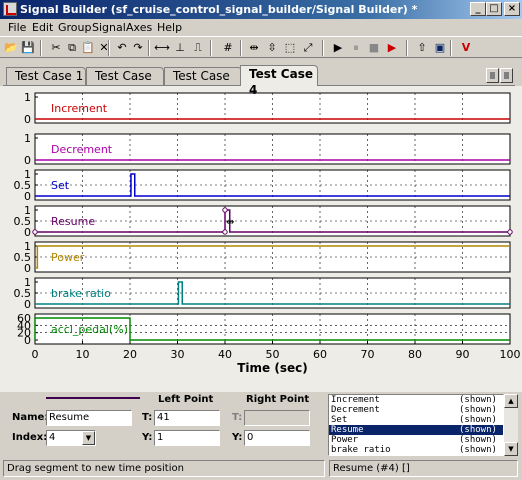 This screenshot has height=480, width=522. I want to click on x-tick-label: 20, so click(130, 354).